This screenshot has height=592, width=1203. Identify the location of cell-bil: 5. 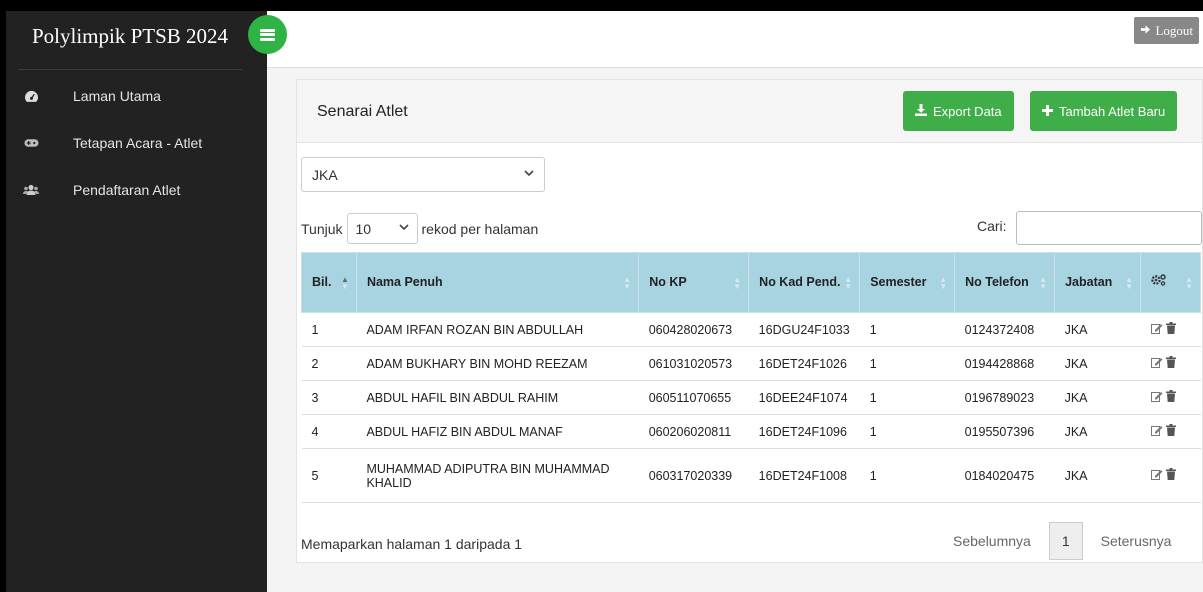
(329, 475).